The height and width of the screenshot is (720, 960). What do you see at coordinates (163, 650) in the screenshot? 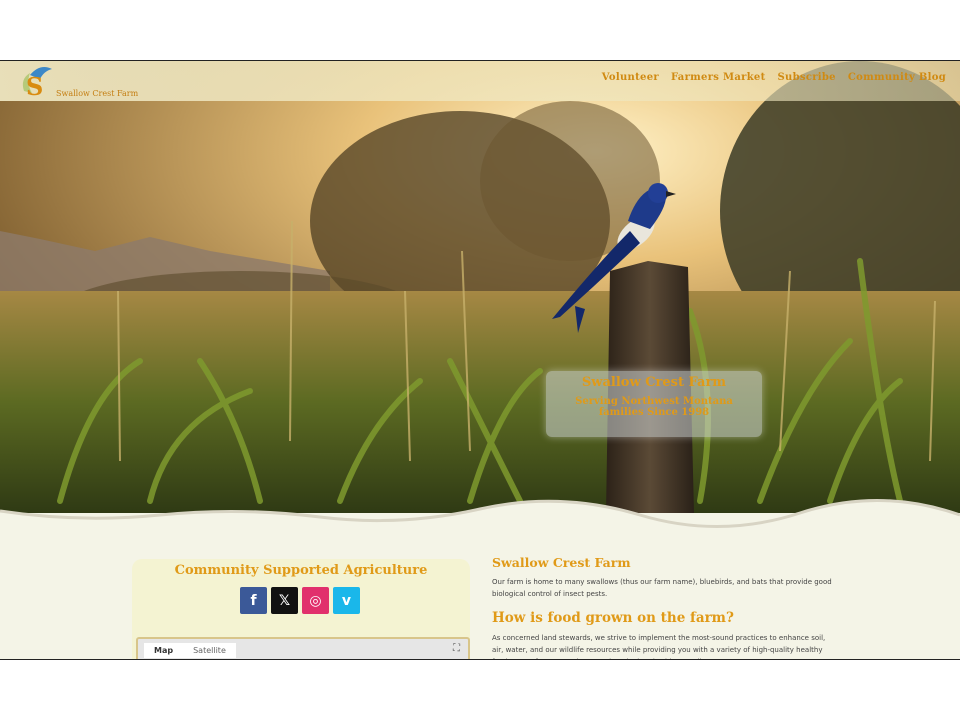
I see `map-tab-map: Map` at bounding box center [163, 650].